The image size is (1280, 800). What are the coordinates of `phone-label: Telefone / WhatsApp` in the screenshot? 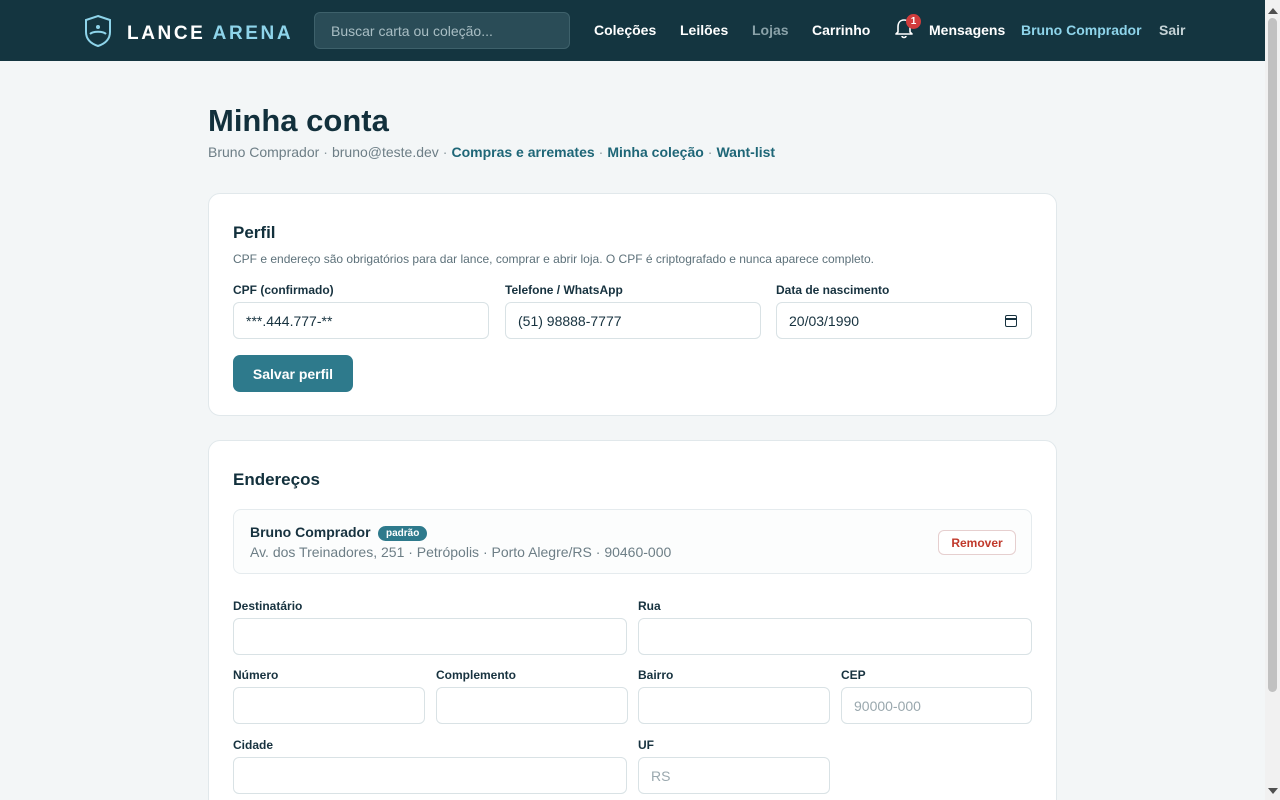 It's located at (564, 290).